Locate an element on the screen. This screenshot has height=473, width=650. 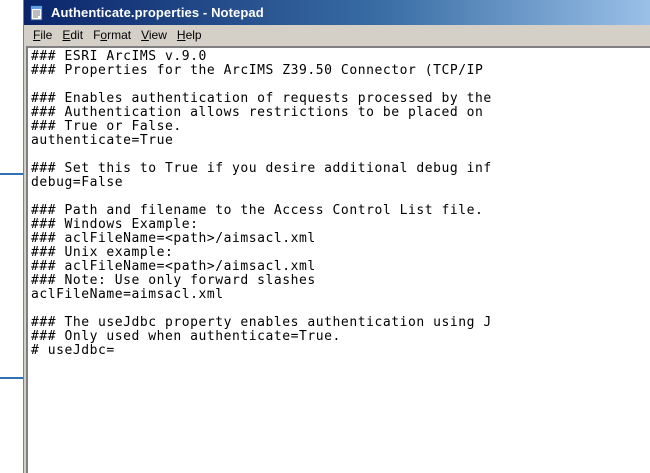
editor-line: ### Only used when authenticate=True. is located at coordinates (186, 336).